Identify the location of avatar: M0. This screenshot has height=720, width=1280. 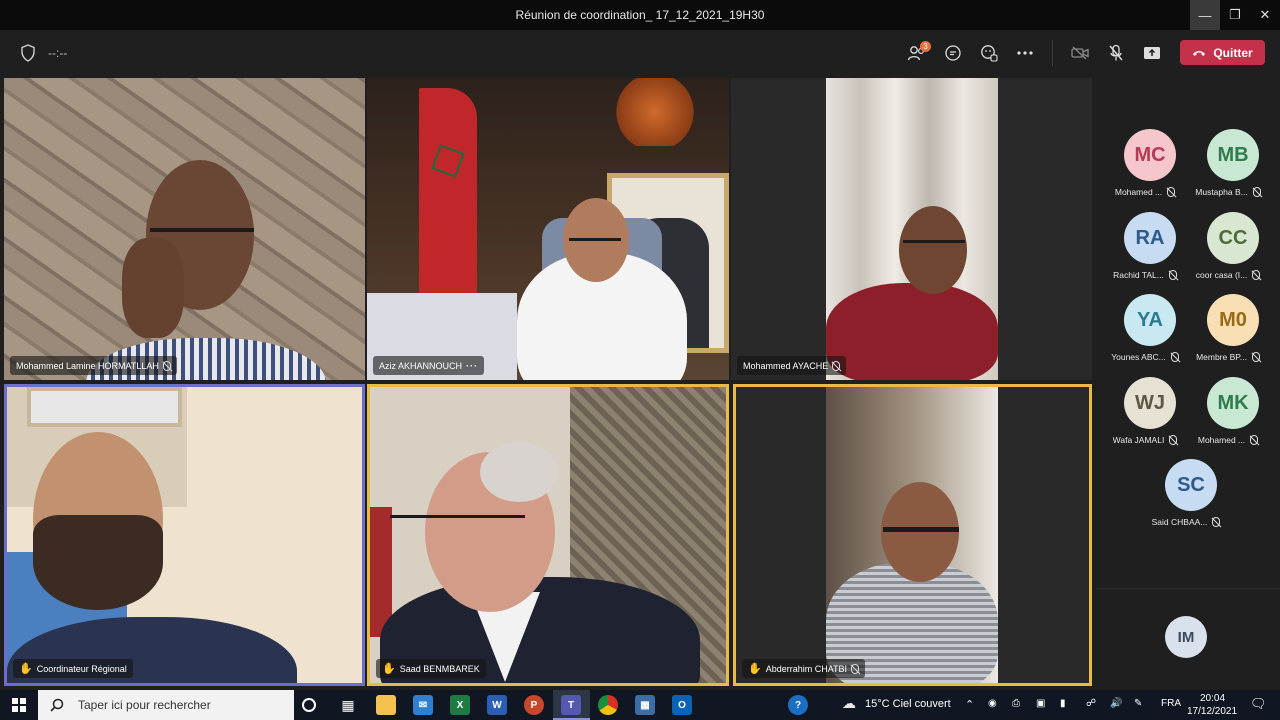
(1233, 320).